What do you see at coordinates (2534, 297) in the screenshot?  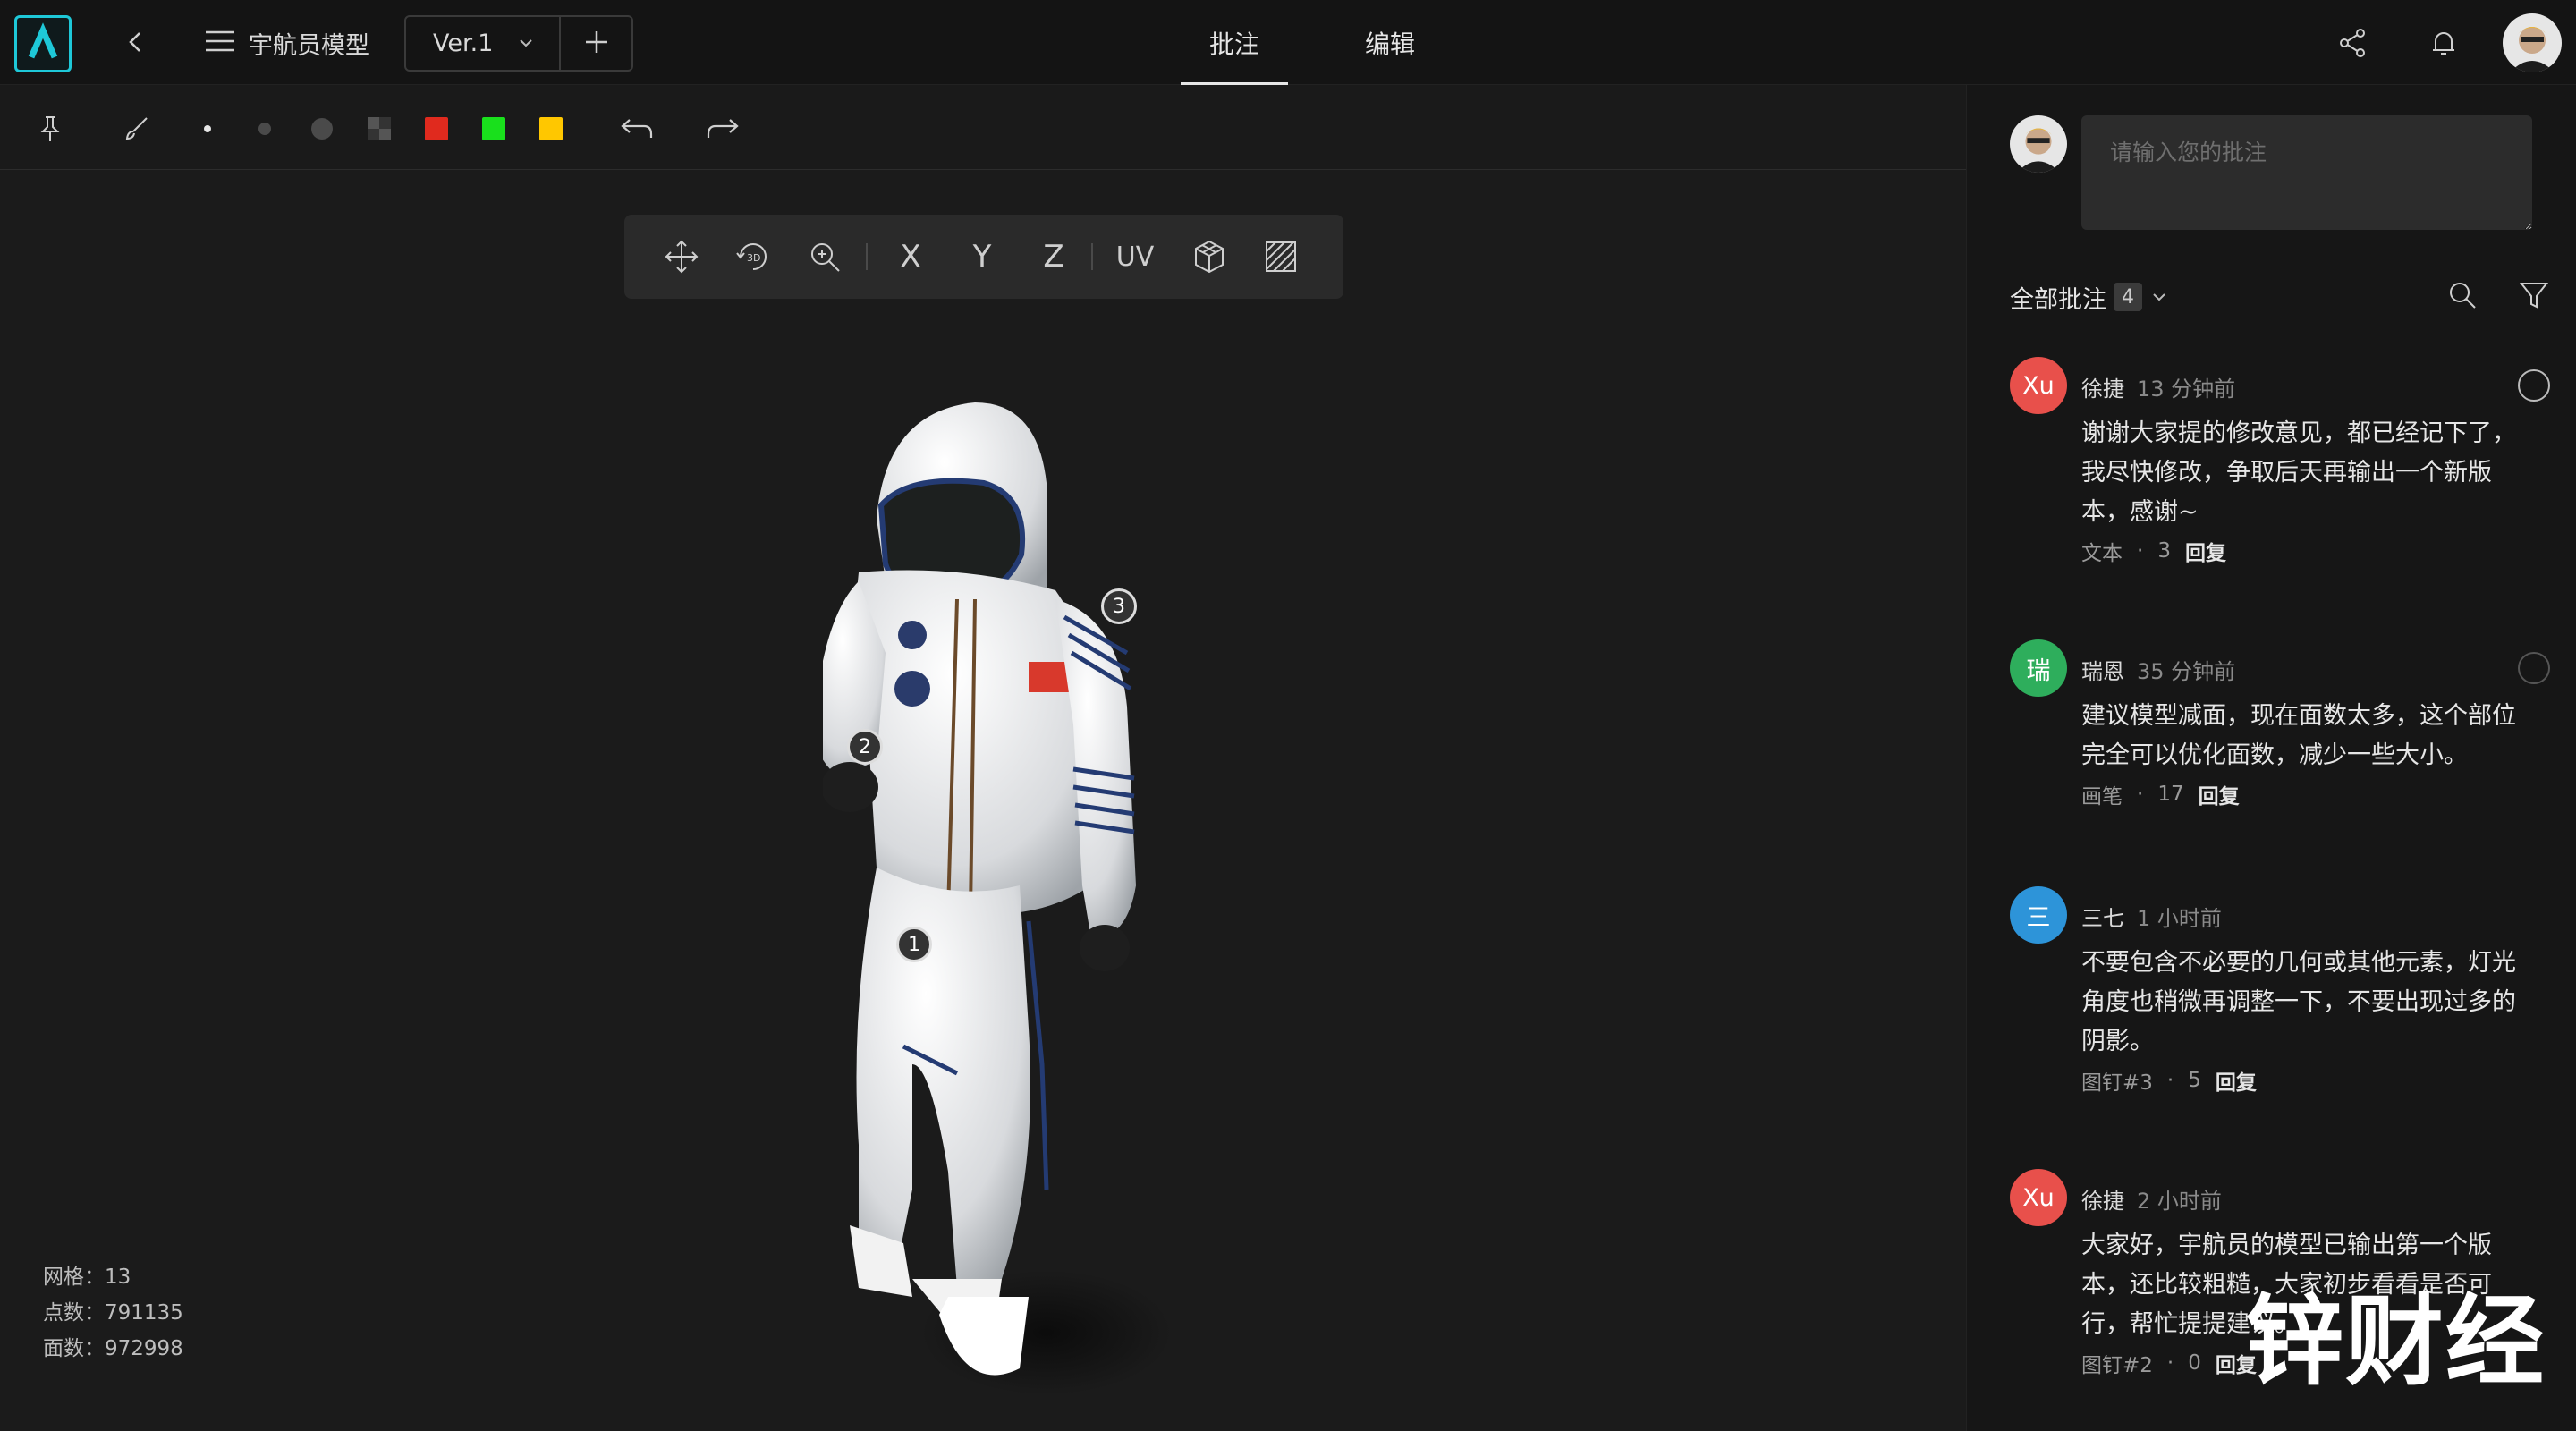 I see `filter-icon` at bounding box center [2534, 297].